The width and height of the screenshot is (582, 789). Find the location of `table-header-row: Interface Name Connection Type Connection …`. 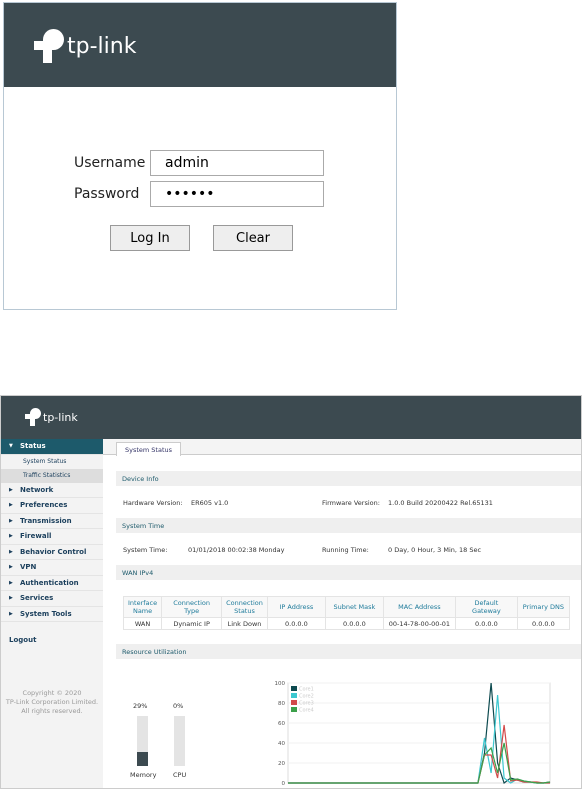

table-header-row: Interface Name Connection Type Connection … is located at coordinates (346, 607).